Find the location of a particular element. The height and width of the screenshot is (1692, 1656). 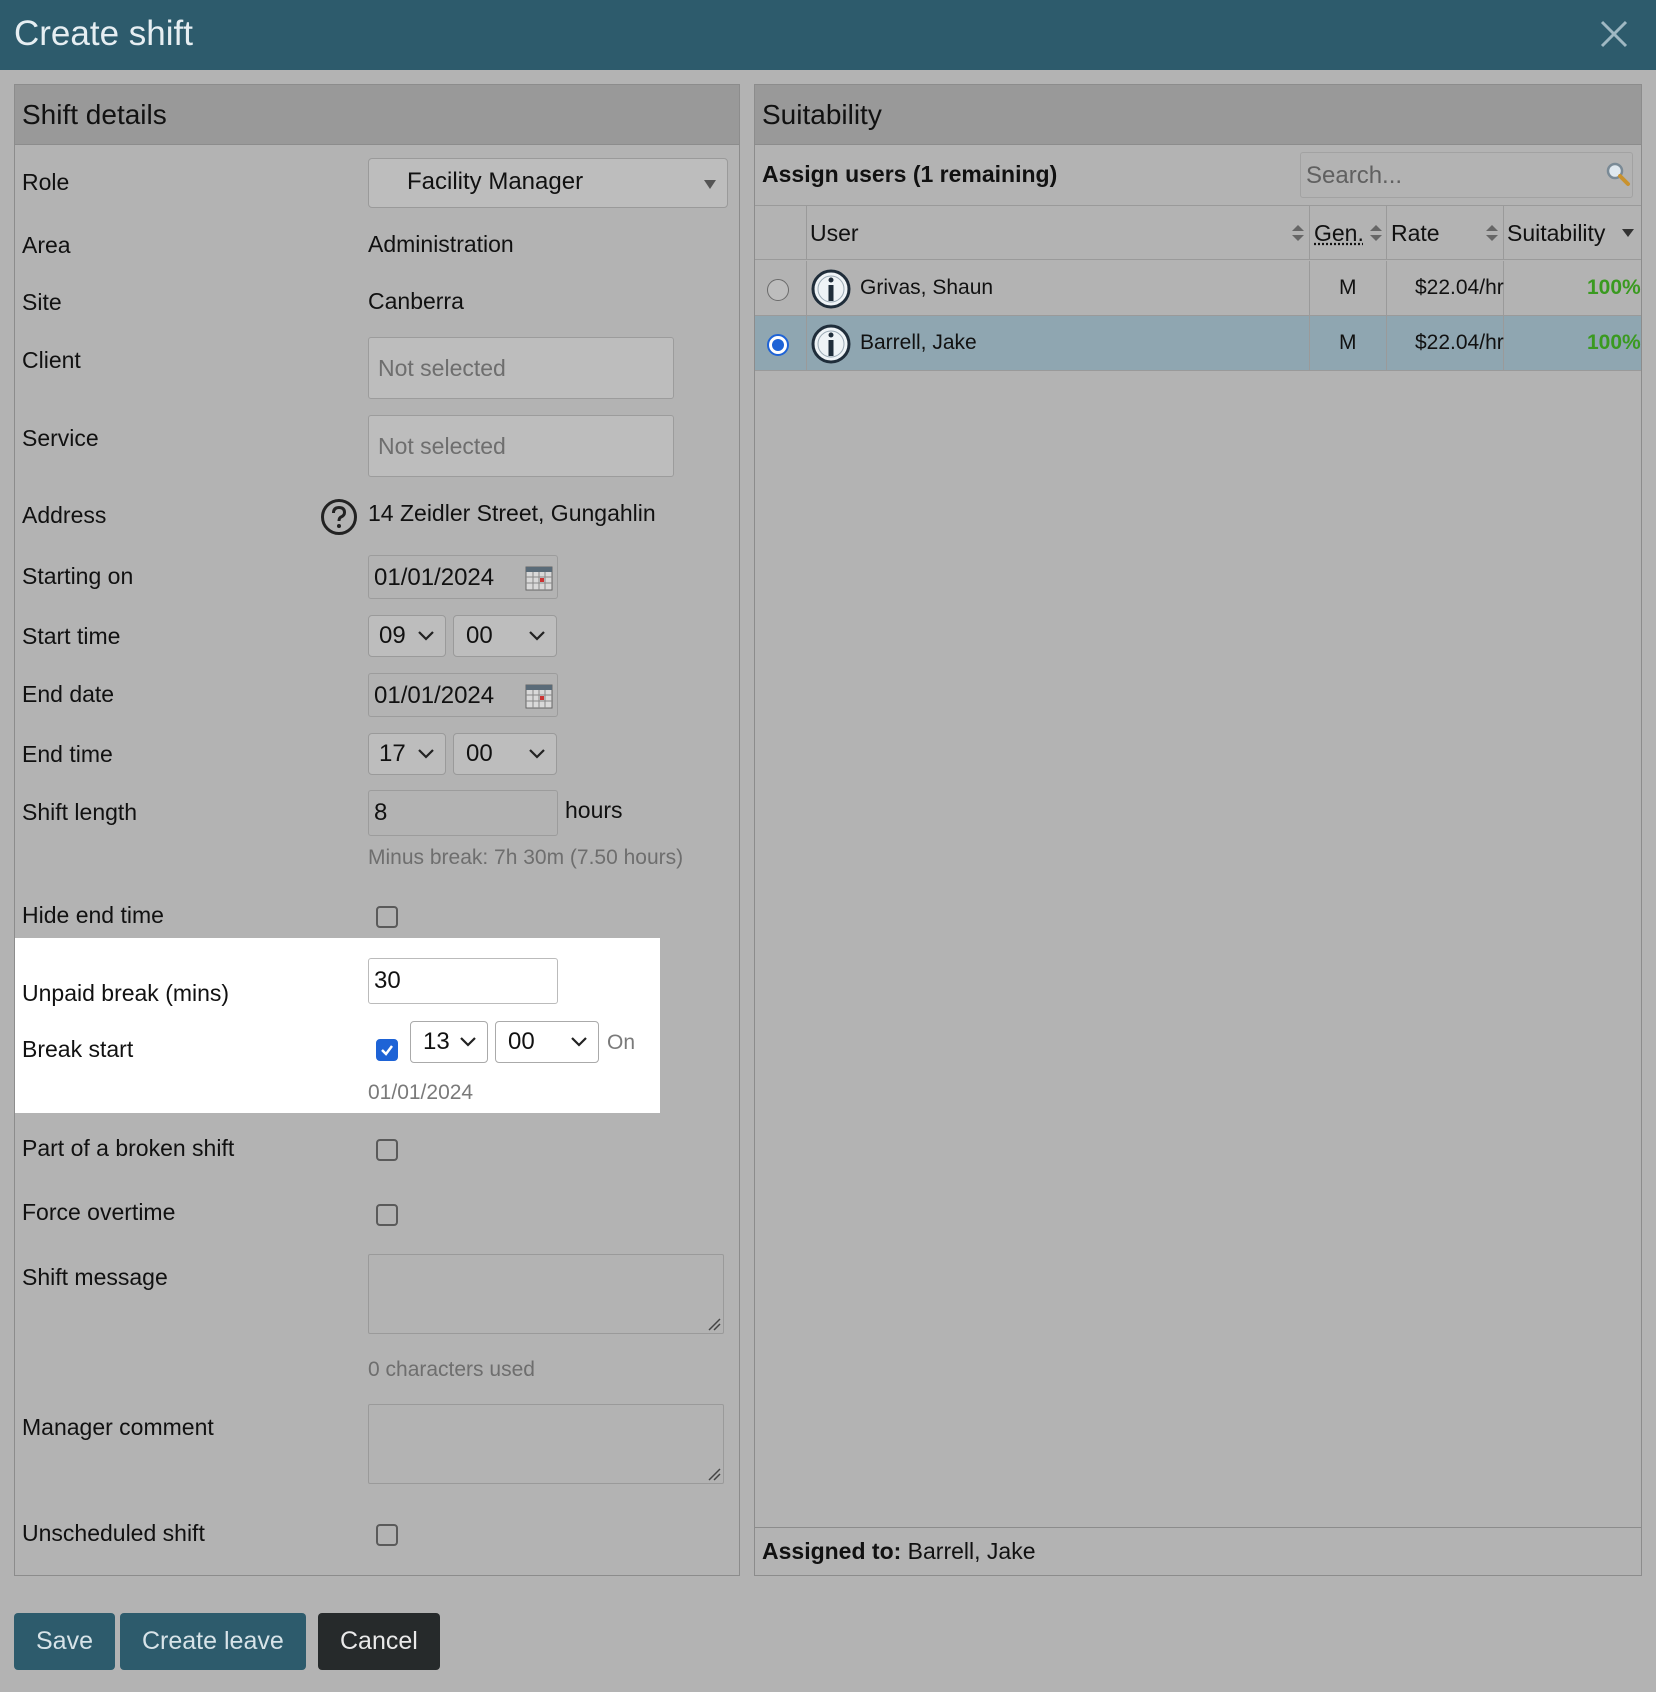

break-hour-select: 13 is located at coordinates (449, 1042).